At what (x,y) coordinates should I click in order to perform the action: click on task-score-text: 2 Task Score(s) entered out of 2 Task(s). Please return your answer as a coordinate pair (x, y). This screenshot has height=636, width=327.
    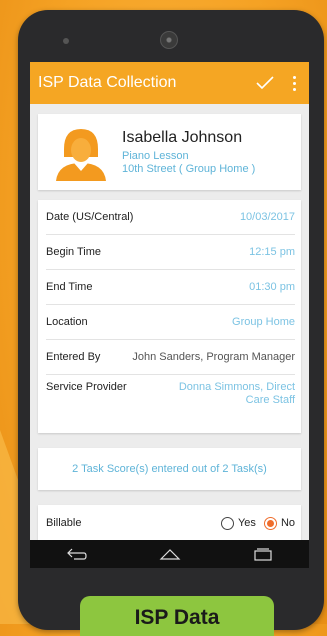
    Looking at the image, I should click on (169, 469).